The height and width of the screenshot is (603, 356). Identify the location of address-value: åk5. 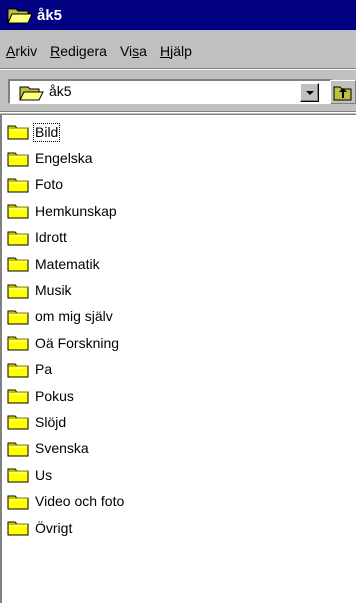
(60, 91).